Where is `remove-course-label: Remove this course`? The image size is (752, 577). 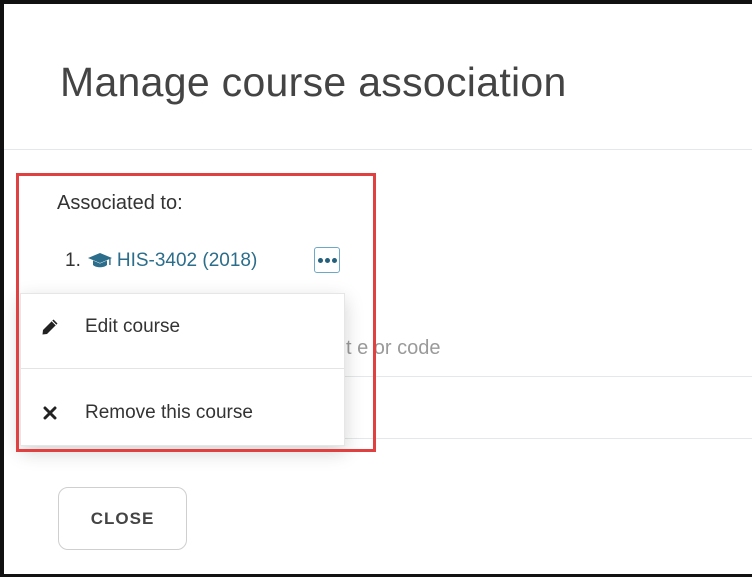
remove-course-label: Remove this course is located at coordinates (169, 412).